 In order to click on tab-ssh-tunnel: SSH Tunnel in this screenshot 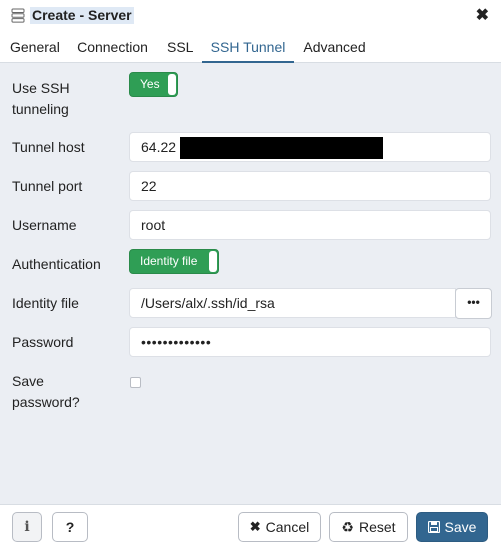, I will do `click(248, 47)`.